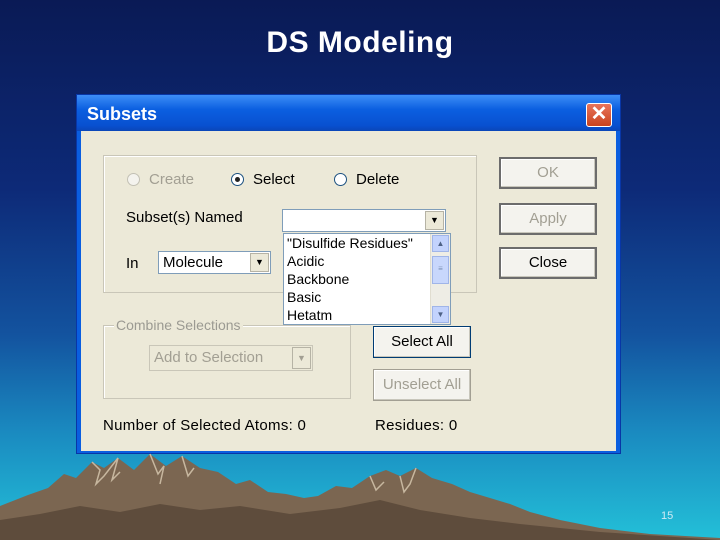 This screenshot has height=540, width=720. What do you see at coordinates (122, 114) in the screenshot?
I see `dialog-title: Subsets` at bounding box center [122, 114].